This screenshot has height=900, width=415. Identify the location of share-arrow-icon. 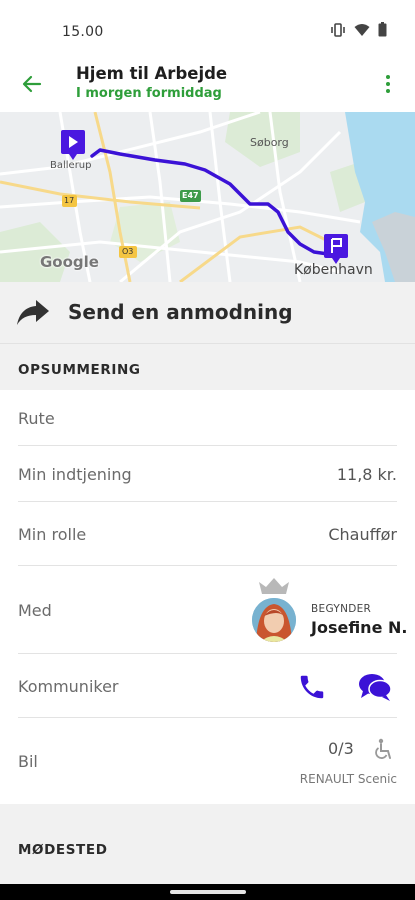
(33, 312).